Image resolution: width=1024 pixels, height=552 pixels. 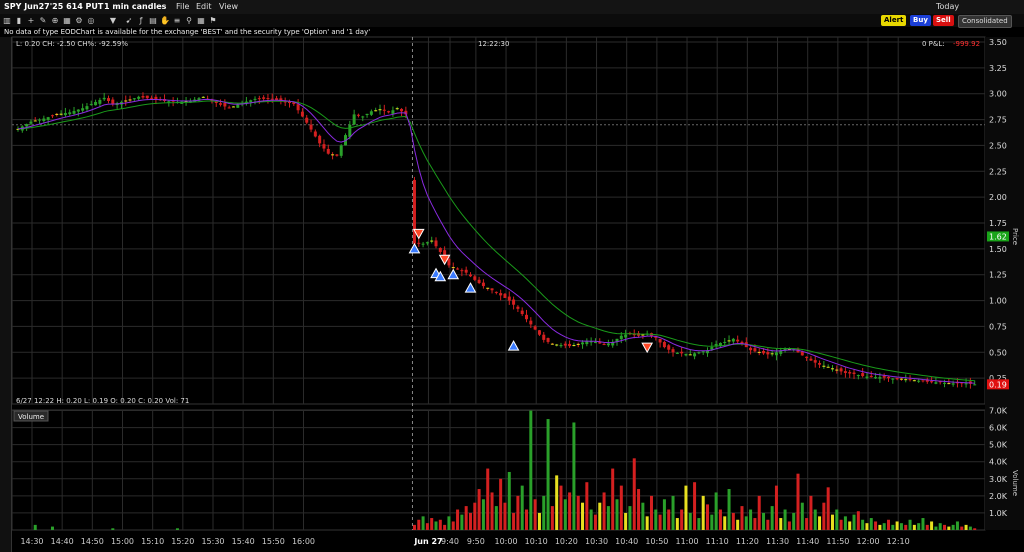 I want to click on time-tick-label: 10:10, so click(x=536, y=541).